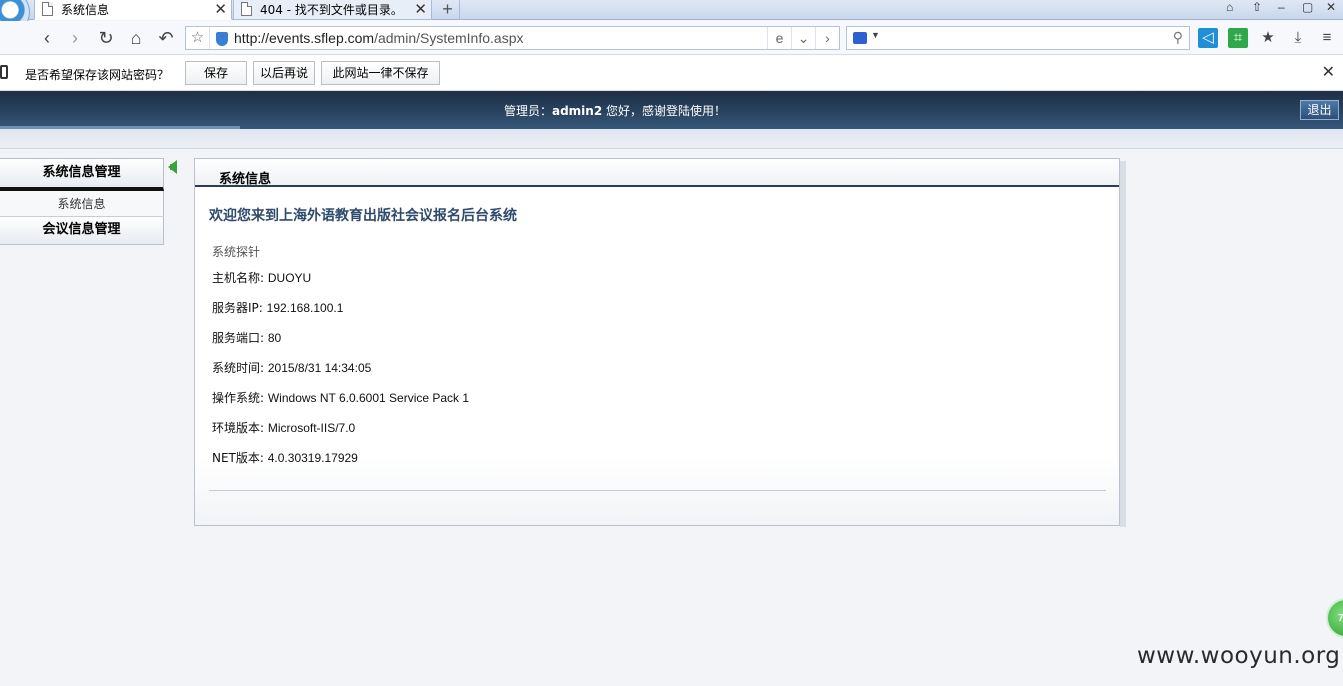 The height and width of the screenshot is (686, 1343). What do you see at coordinates (222, 39) in the screenshot?
I see `security-shield-icon` at bounding box center [222, 39].